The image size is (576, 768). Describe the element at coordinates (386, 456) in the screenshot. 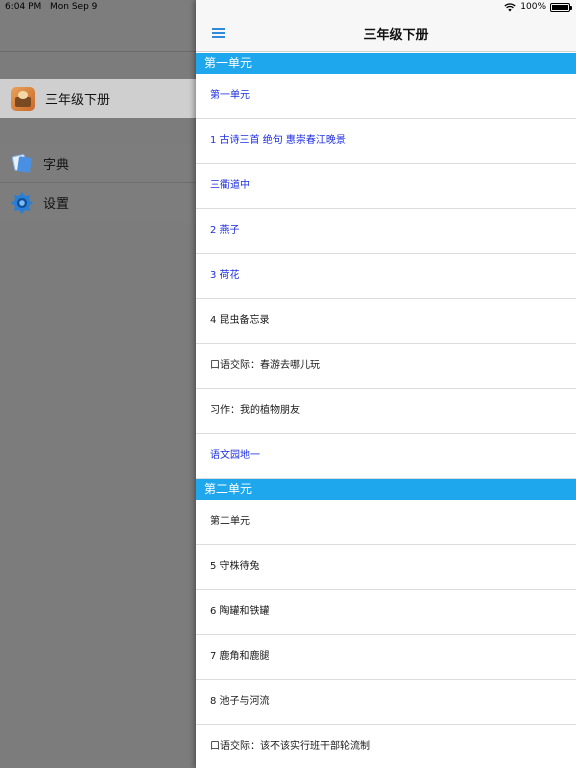

I see `lesson-row: 语文园地一` at that location.